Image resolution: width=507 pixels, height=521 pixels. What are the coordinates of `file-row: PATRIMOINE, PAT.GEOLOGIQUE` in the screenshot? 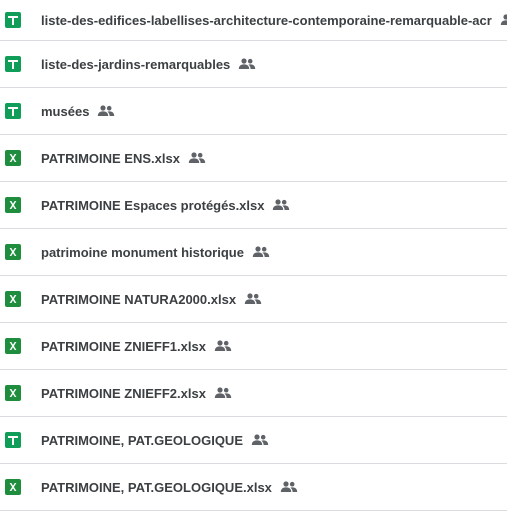 It's located at (253, 440).